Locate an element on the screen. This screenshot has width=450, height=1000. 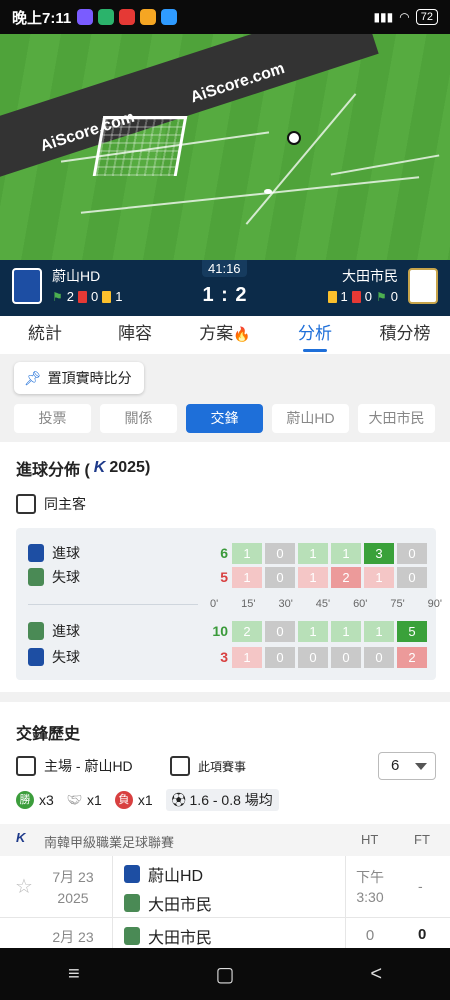
tab-lineup: 陣容 is located at coordinates (135, 335).